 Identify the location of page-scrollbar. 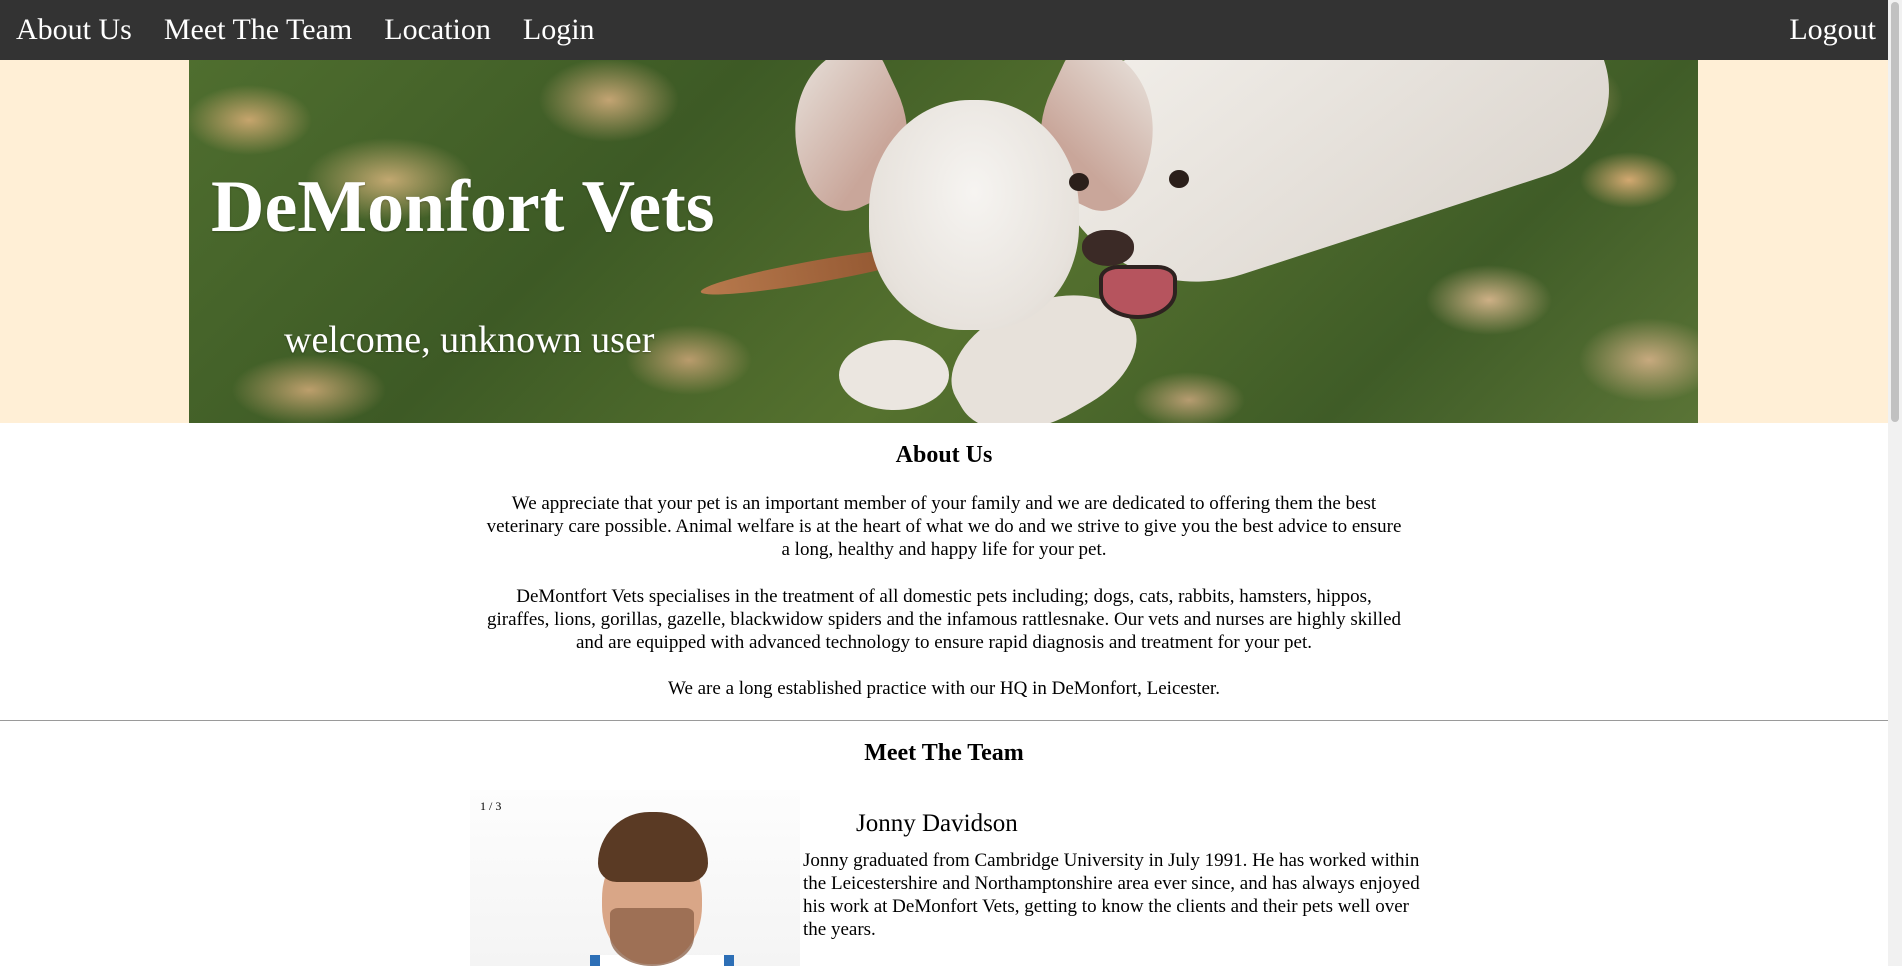
(1895, 483).